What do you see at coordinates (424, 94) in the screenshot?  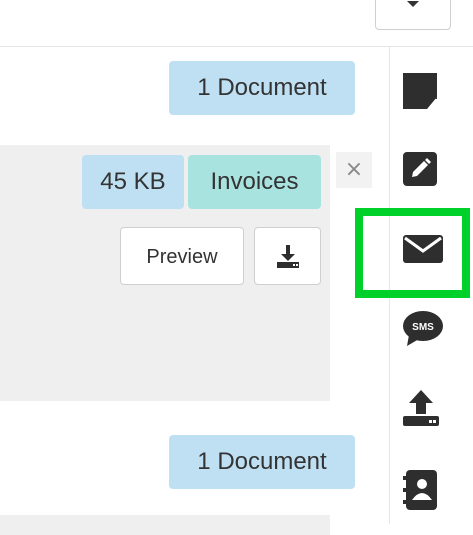 I see `sticky-note-icon` at bounding box center [424, 94].